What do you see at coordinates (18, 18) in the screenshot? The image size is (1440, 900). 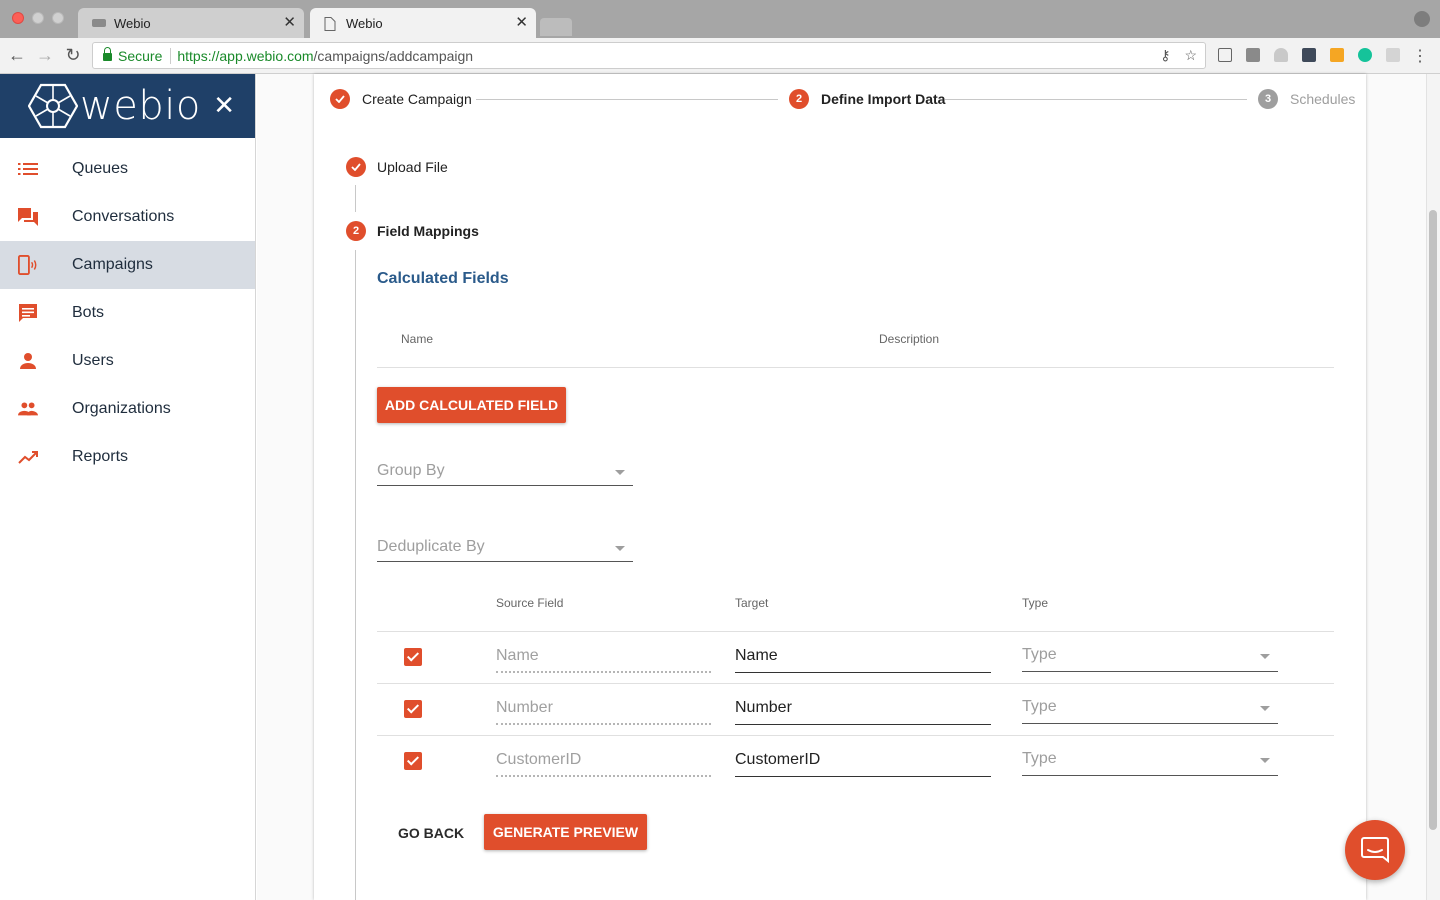 I see `window-close-button` at bounding box center [18, 18].